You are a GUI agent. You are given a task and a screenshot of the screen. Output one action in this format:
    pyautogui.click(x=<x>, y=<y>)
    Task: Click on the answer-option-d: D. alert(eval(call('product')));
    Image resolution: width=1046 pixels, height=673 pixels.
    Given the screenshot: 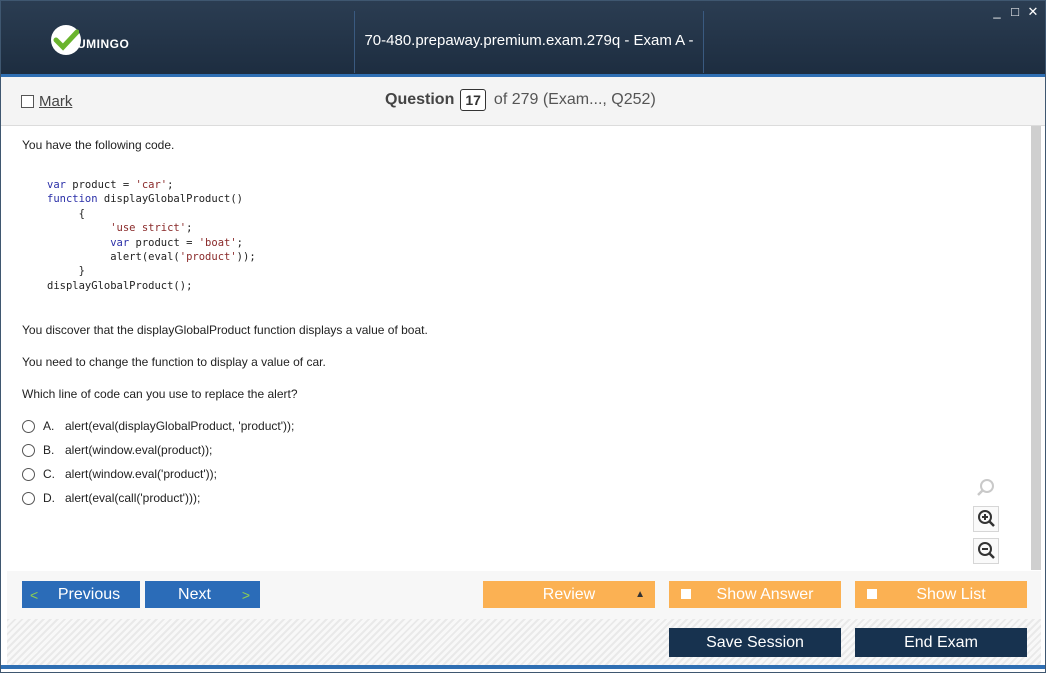 What is the action you would take?
    pyautogui.click(x=111, y=498)
    